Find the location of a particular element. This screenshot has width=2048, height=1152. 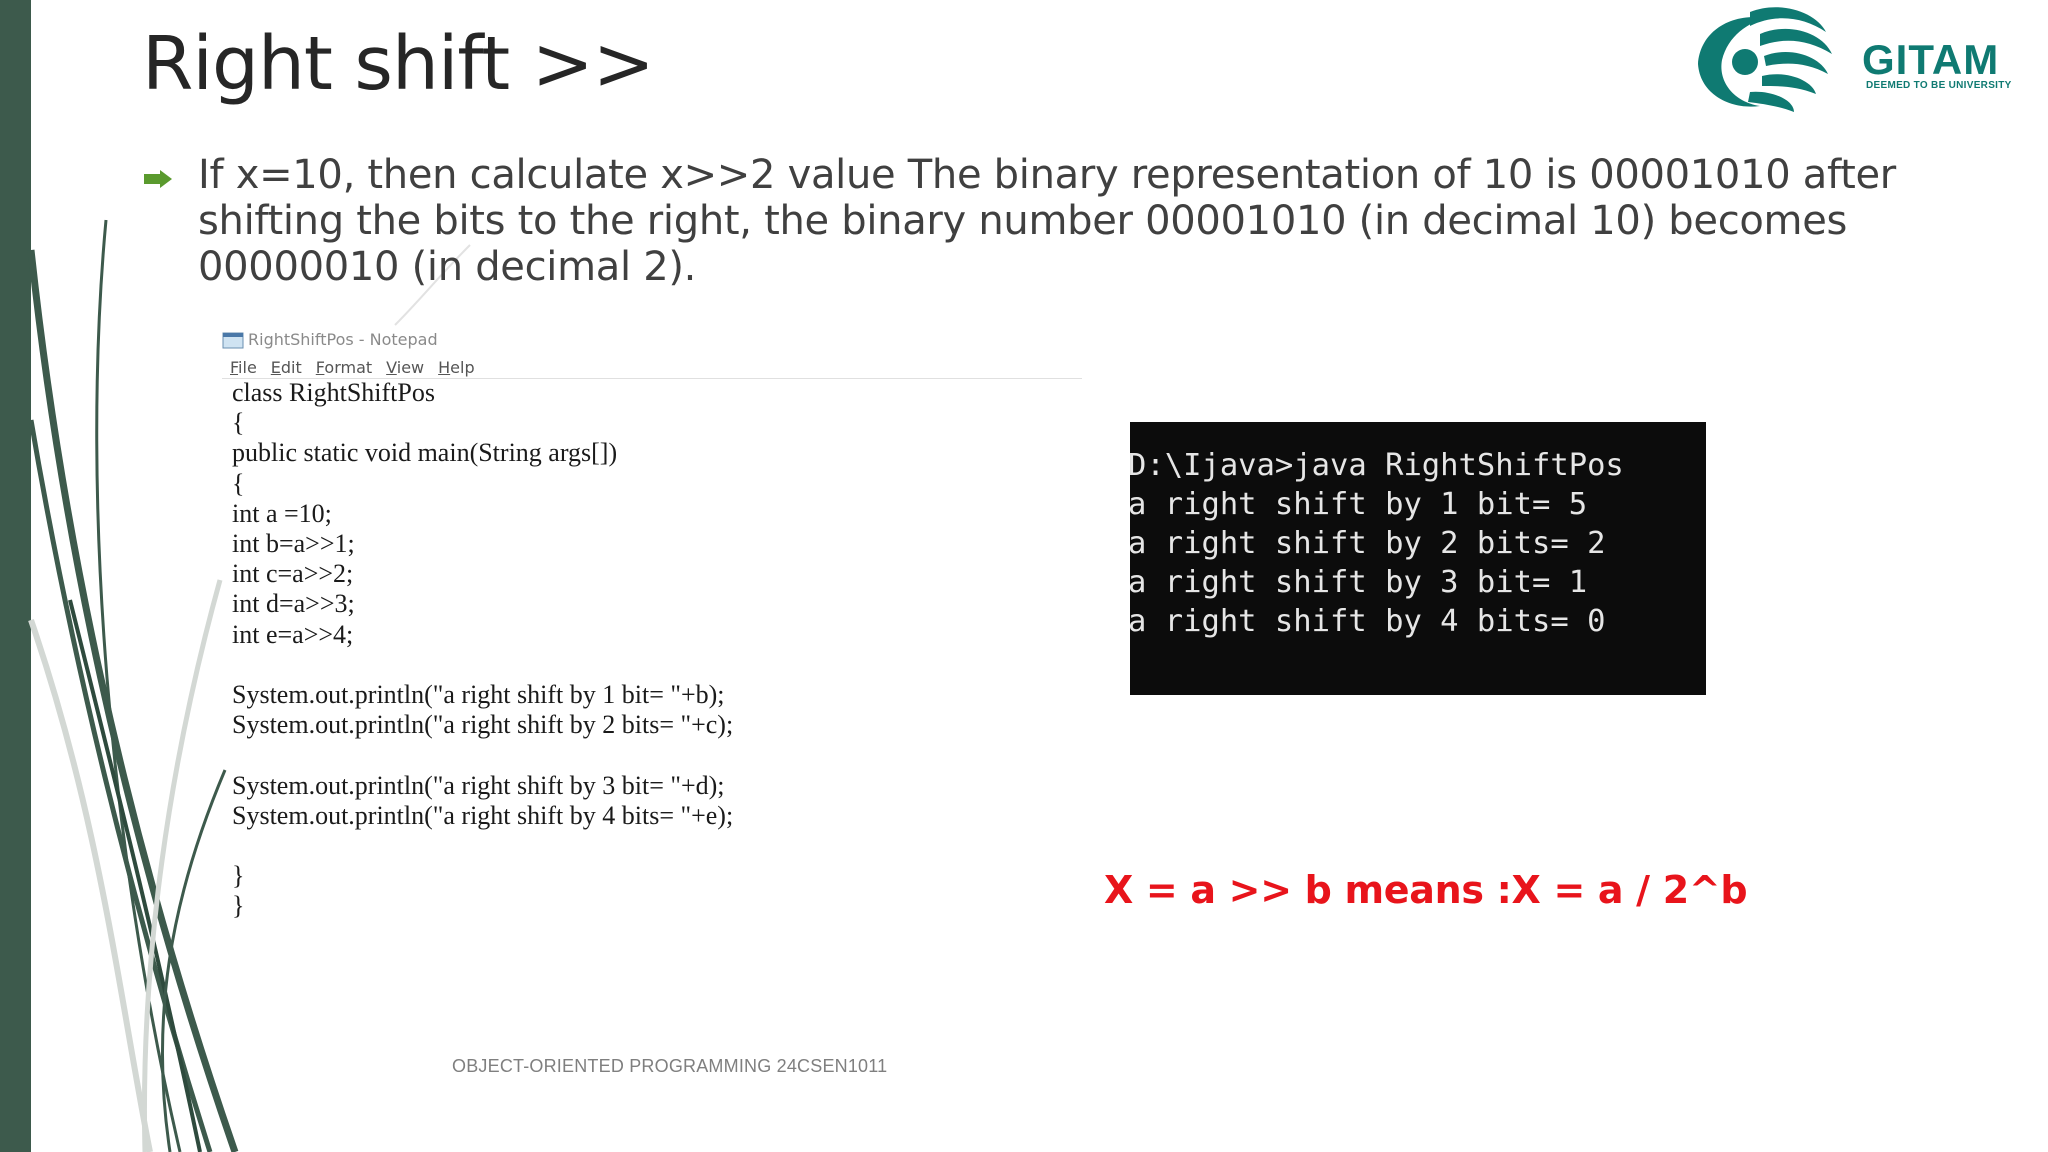

notepad-icon is located at coordinates (233, 340).